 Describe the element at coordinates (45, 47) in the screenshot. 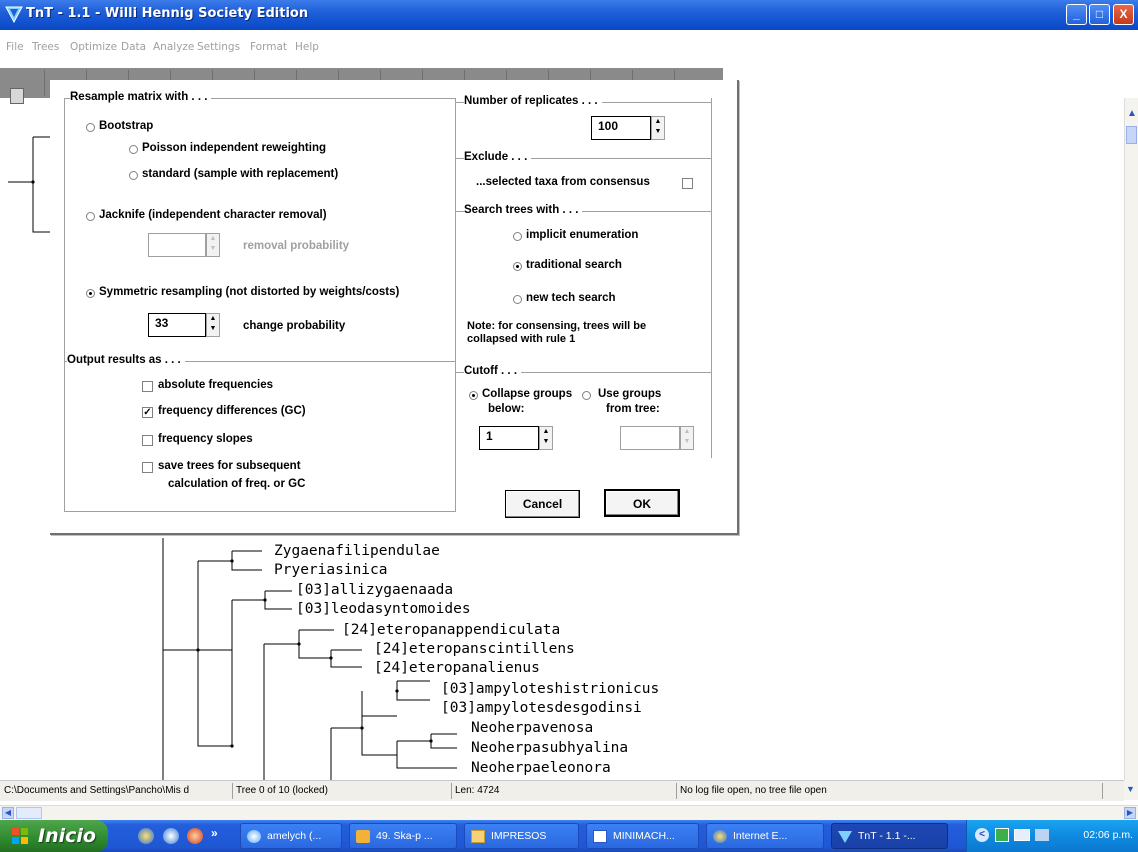

I see `menu-trees: Trees` at that location.